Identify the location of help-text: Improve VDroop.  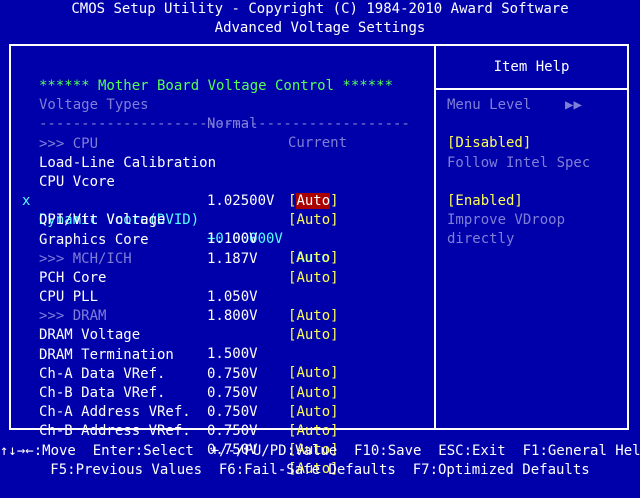
(506, 220).